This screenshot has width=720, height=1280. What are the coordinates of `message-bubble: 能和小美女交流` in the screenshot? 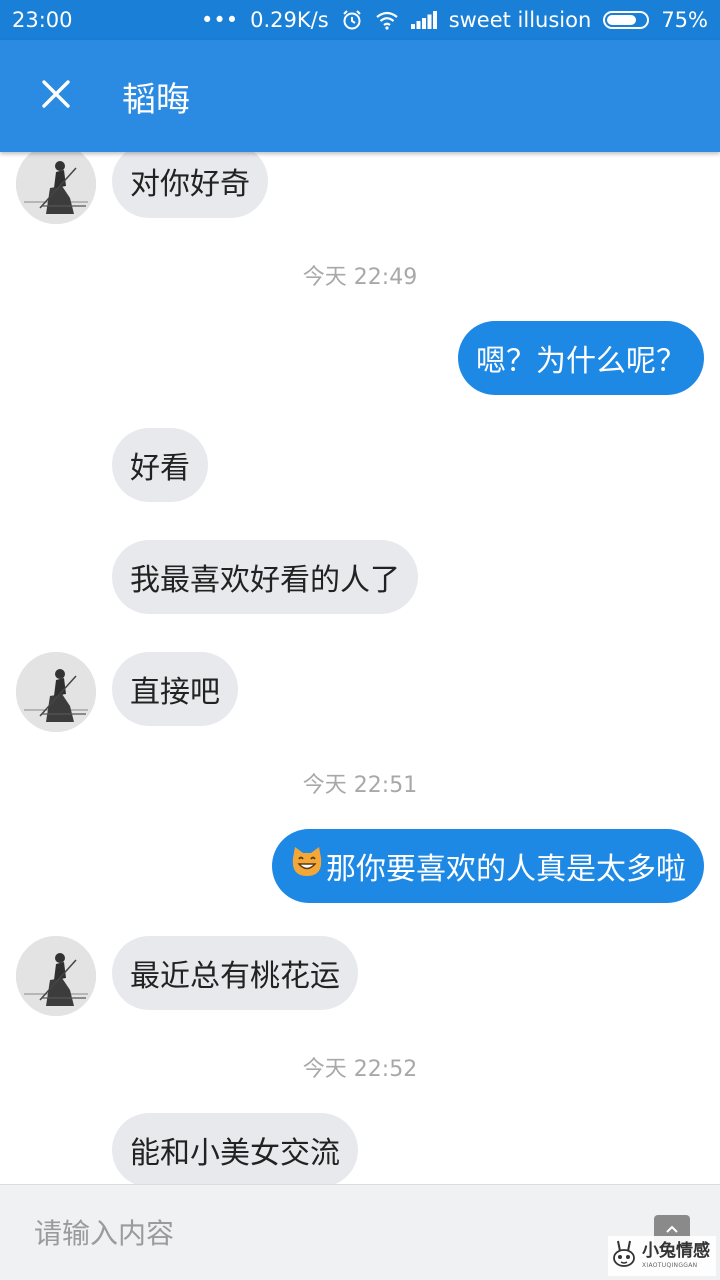 It's located at (235, 1148).